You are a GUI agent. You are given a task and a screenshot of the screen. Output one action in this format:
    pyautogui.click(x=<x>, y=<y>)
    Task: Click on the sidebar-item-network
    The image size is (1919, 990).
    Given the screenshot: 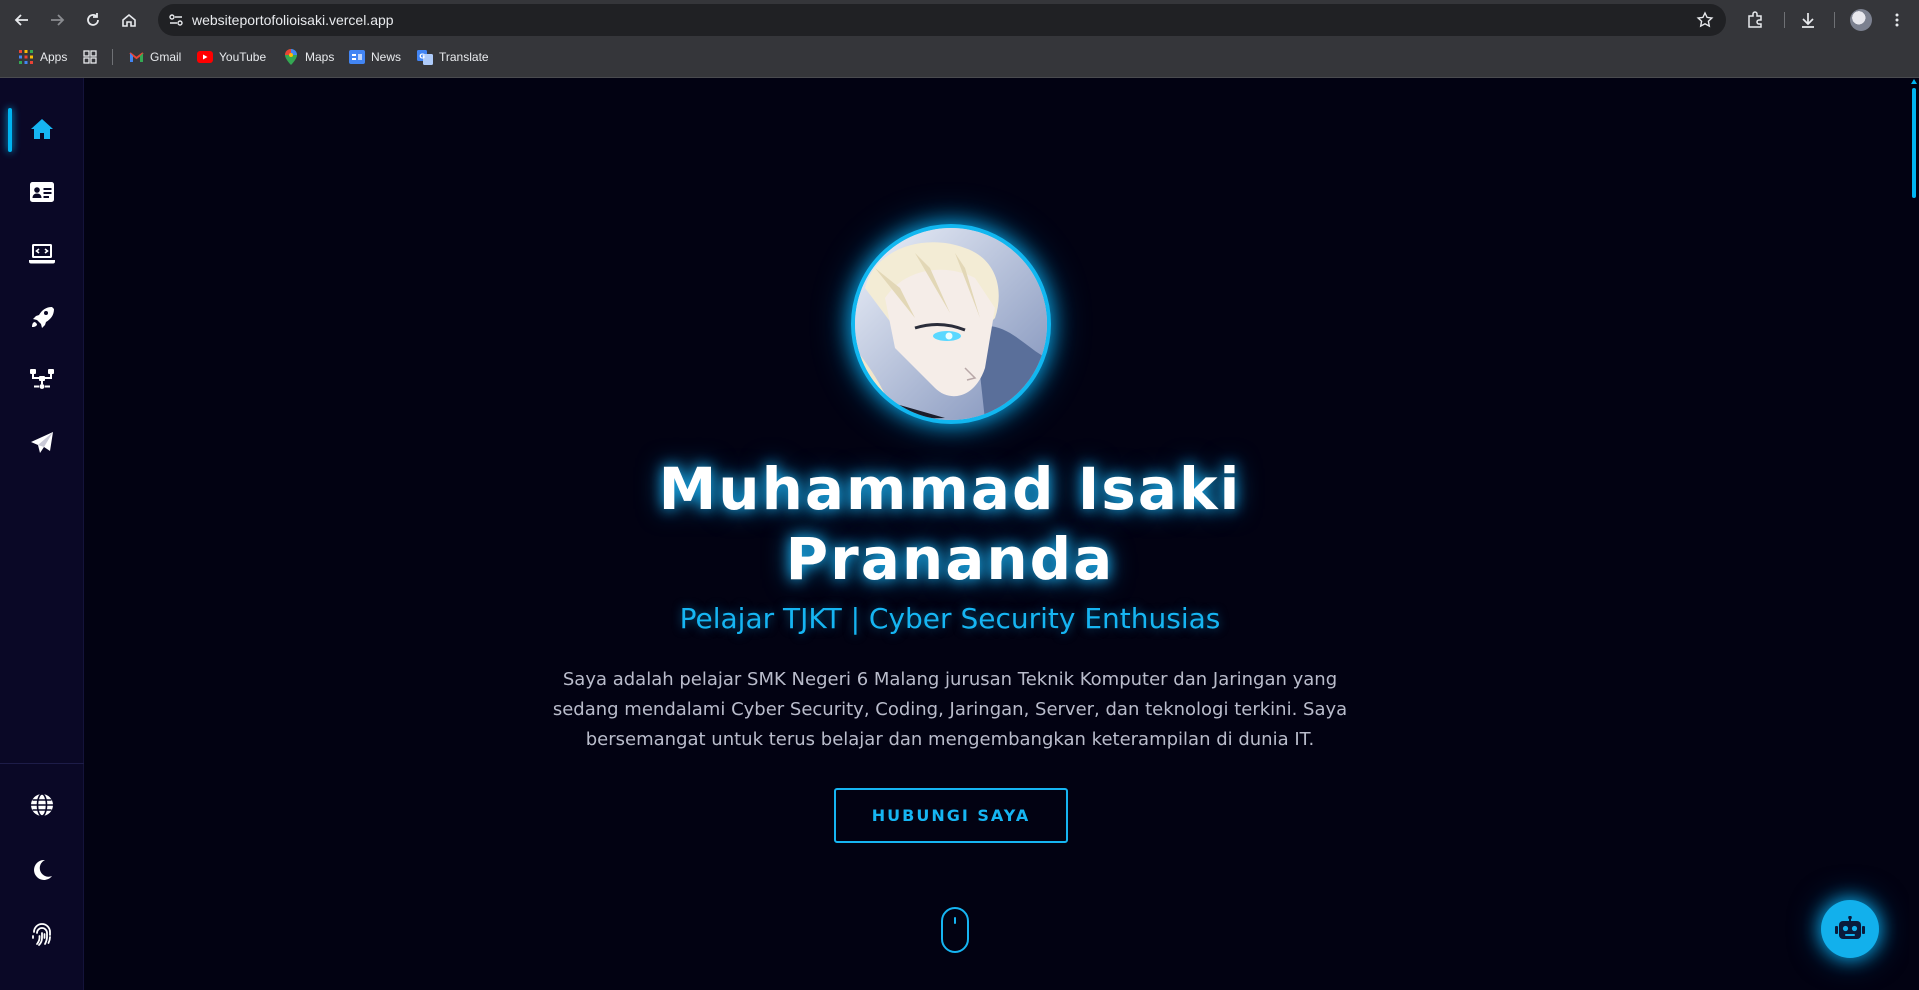 What is the action you would take?
    pyautogui.click(x=42, y=379)
    